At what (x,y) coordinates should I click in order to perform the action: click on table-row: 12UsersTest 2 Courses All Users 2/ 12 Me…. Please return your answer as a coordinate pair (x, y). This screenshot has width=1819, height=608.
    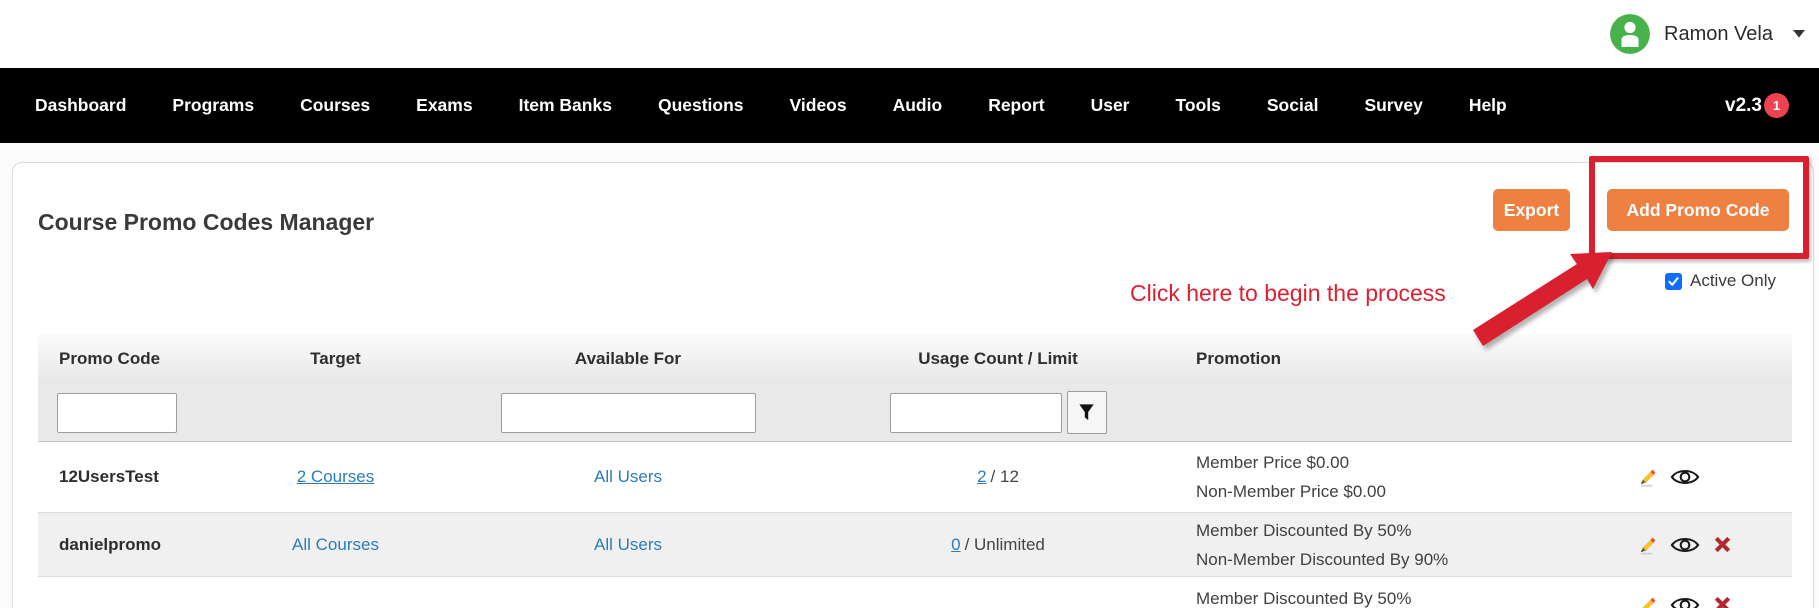
    Looking at the image, I should click on (915, 477).